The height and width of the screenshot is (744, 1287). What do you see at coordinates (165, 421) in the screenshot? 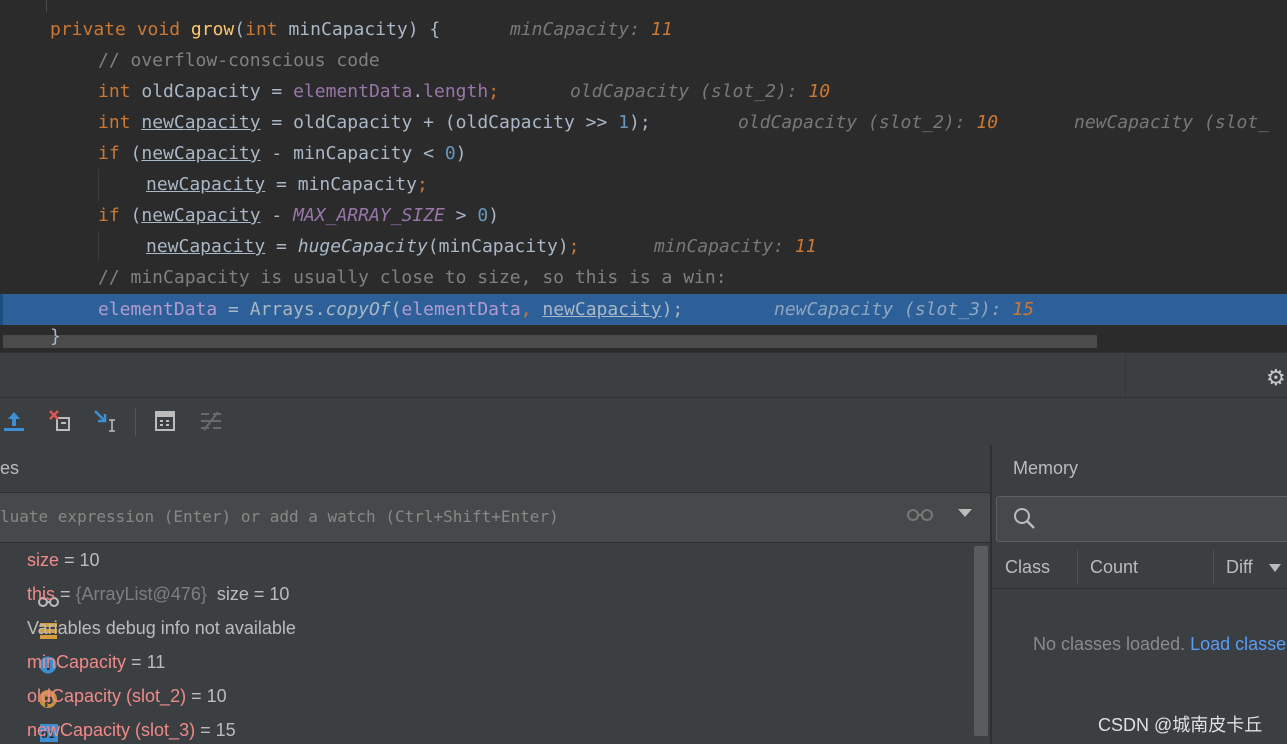
I see `evaluate-expression-icon` at bounding box center [165, 421].